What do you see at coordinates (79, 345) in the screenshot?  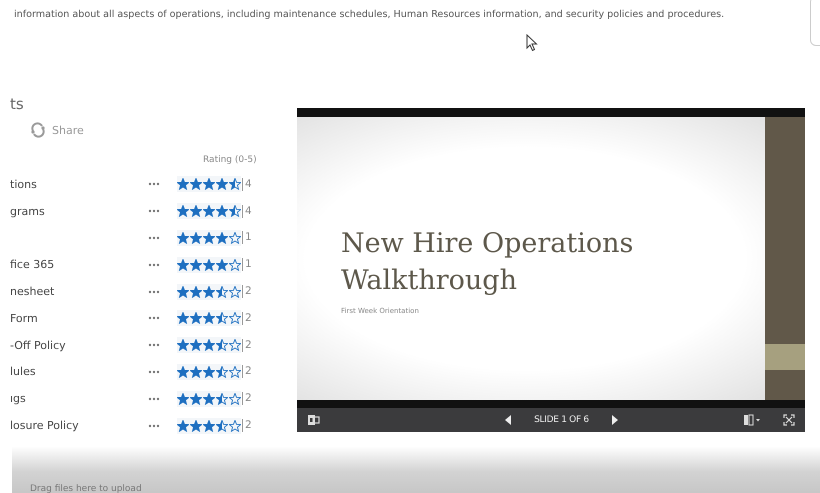 I see `document-name: -Off Policy` at bounding box center [79, 345].